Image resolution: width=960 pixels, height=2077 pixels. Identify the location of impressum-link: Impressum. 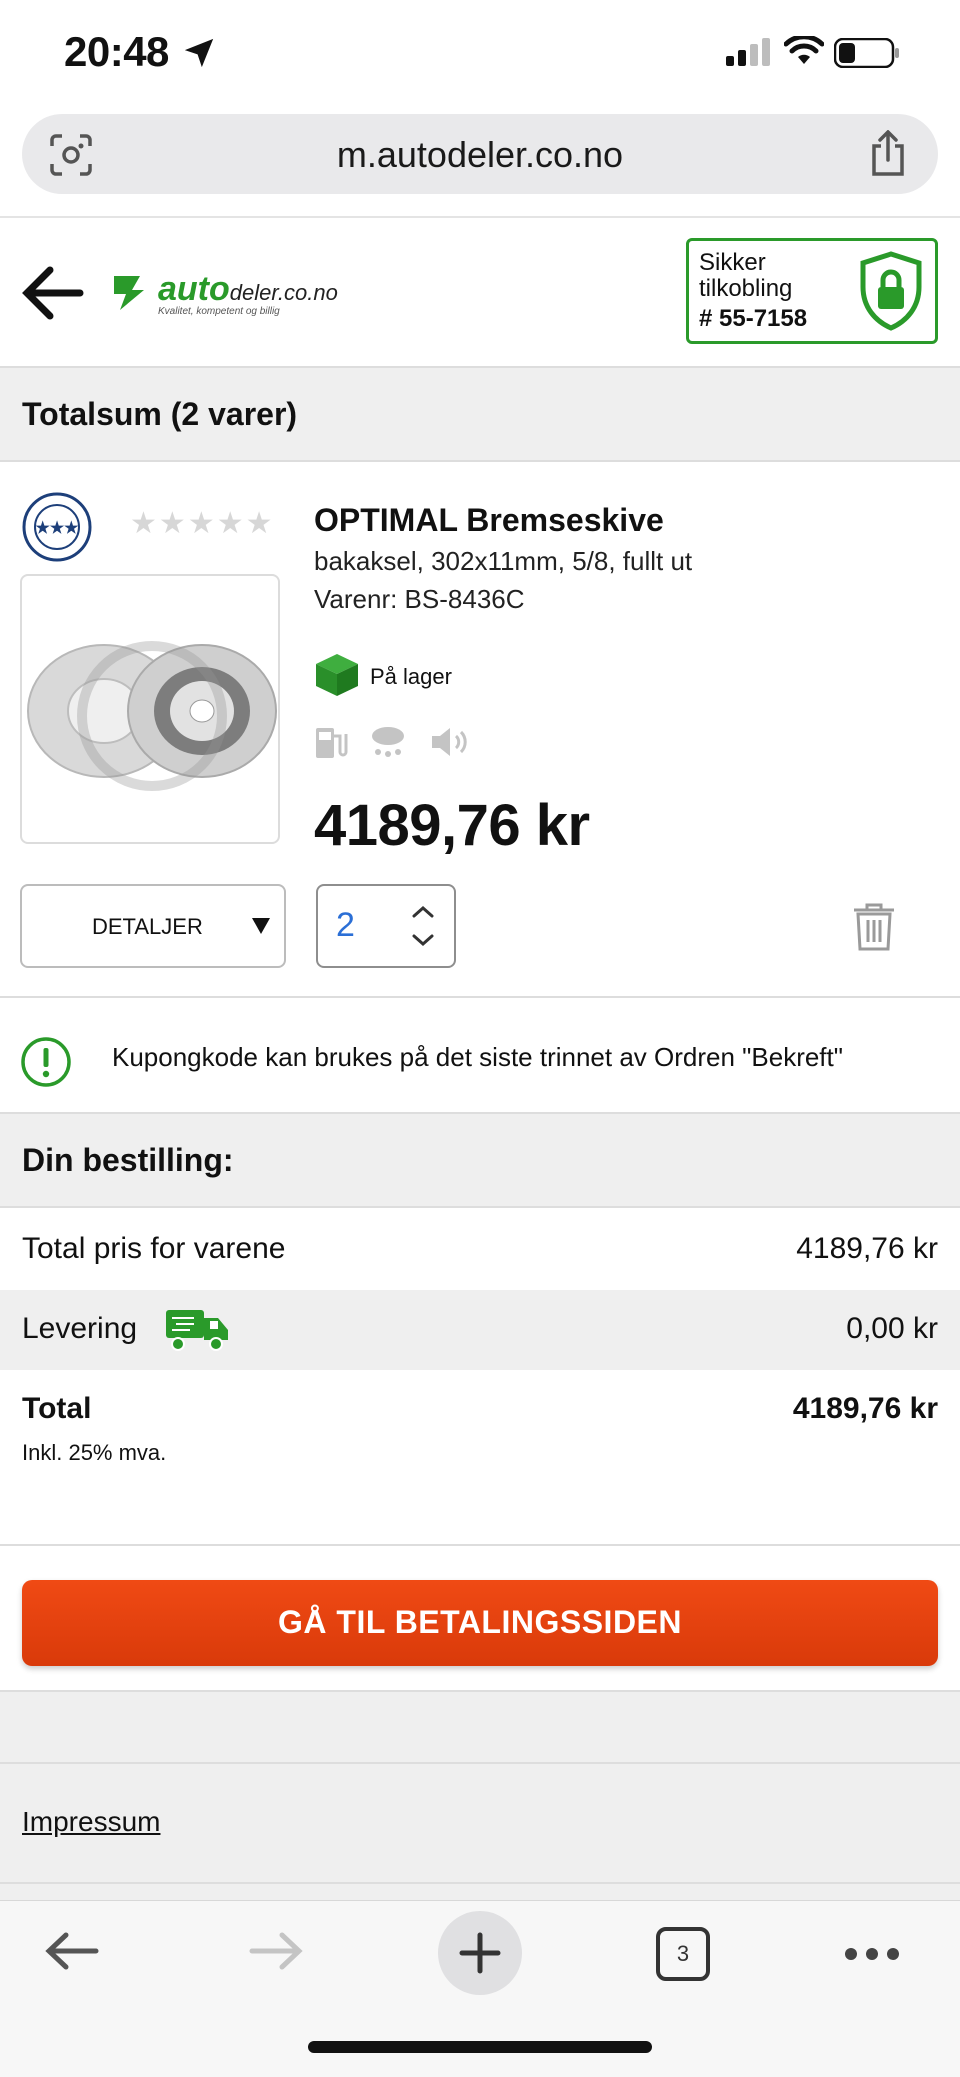
(91, 1822).